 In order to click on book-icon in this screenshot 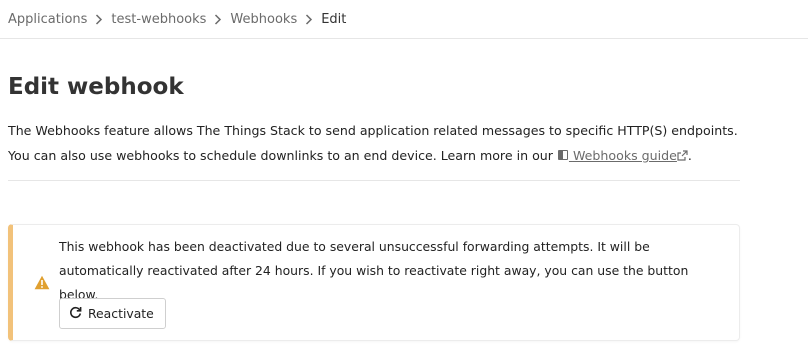, I will do `click(563, 156)`.